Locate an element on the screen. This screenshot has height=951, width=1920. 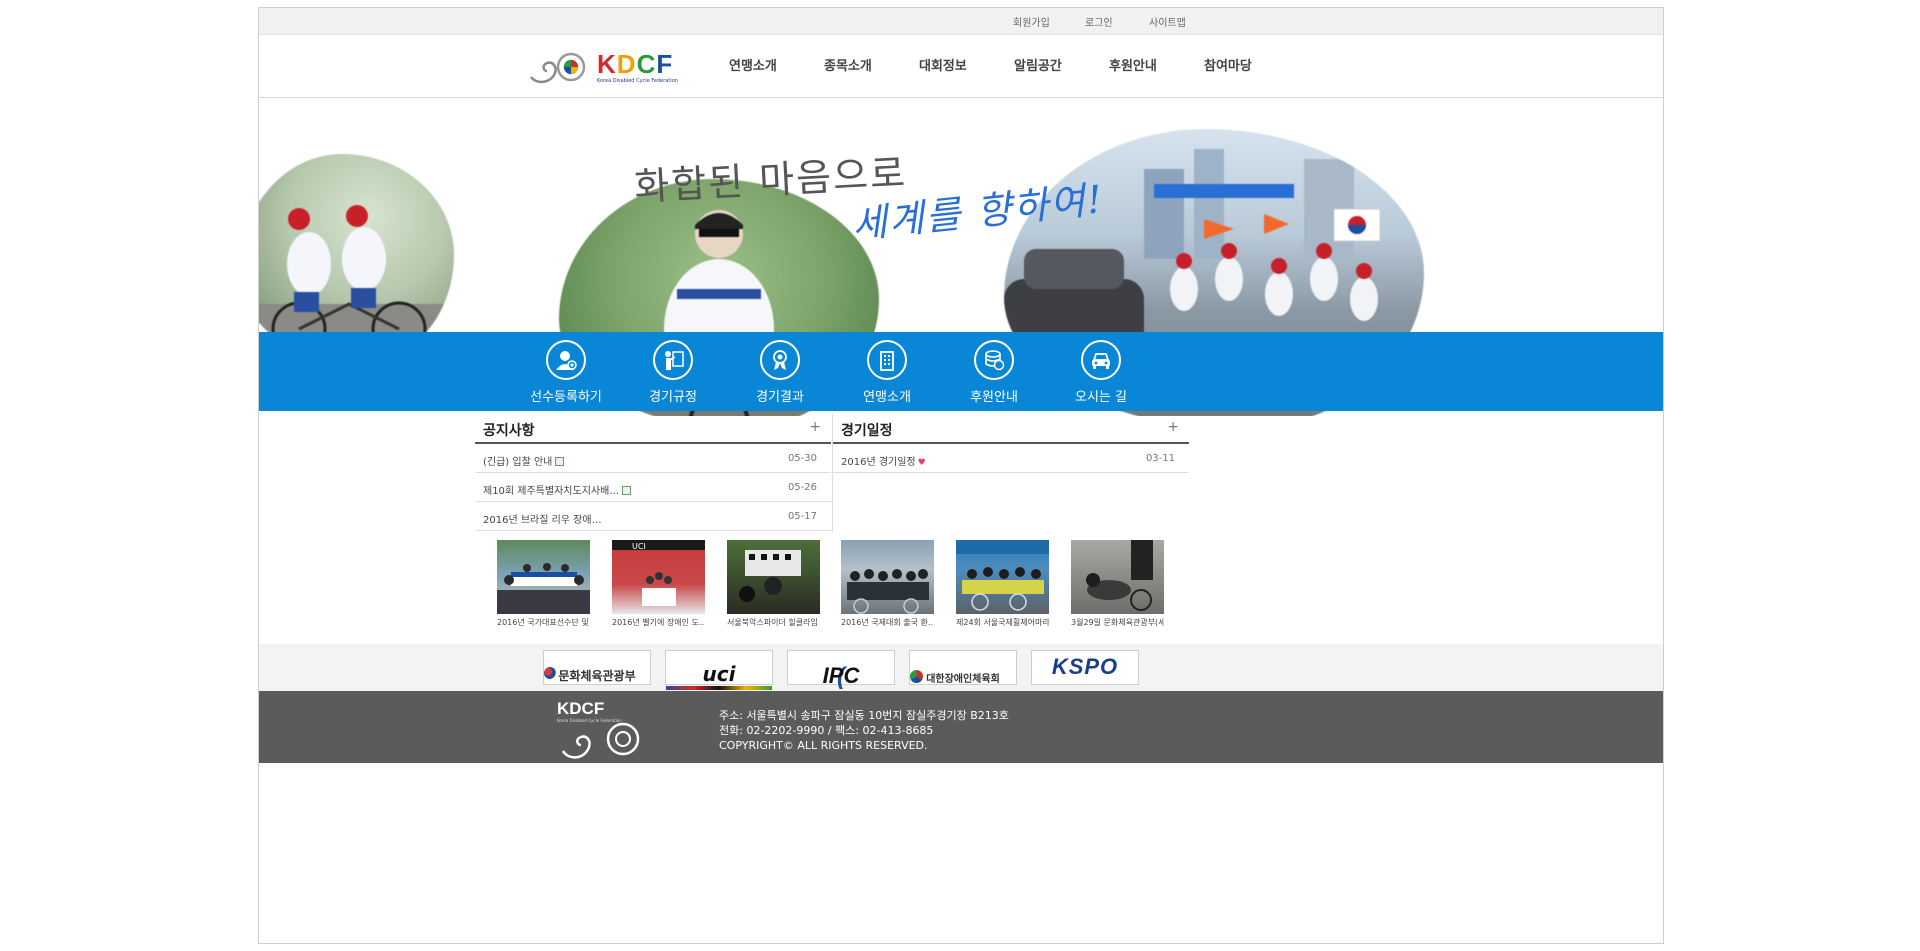
notice-more-button: + is located at coordinates (815, 427).